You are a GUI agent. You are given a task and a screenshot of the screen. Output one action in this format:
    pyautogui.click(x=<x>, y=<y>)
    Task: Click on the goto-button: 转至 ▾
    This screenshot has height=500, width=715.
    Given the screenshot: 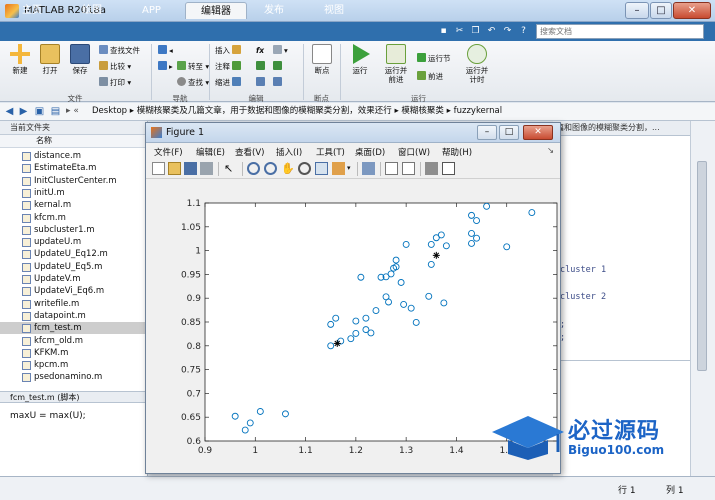 What is the action you would take?
    pyautogui.click(x=193, y=67)
    